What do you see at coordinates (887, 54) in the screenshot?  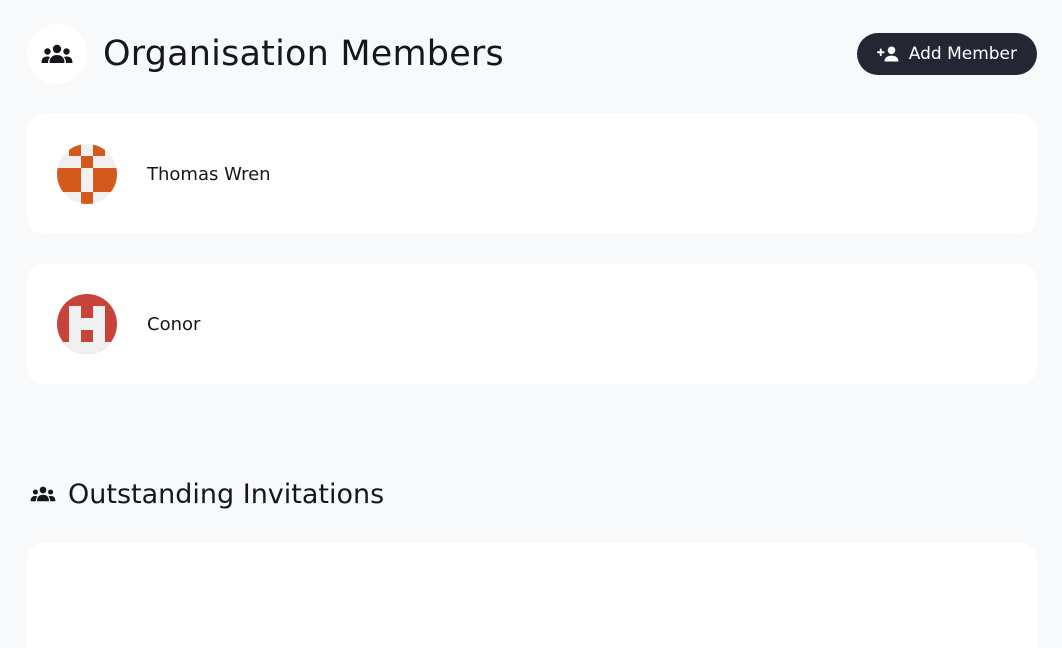 I see `person-add-icon` at bounding box center [887, 54].